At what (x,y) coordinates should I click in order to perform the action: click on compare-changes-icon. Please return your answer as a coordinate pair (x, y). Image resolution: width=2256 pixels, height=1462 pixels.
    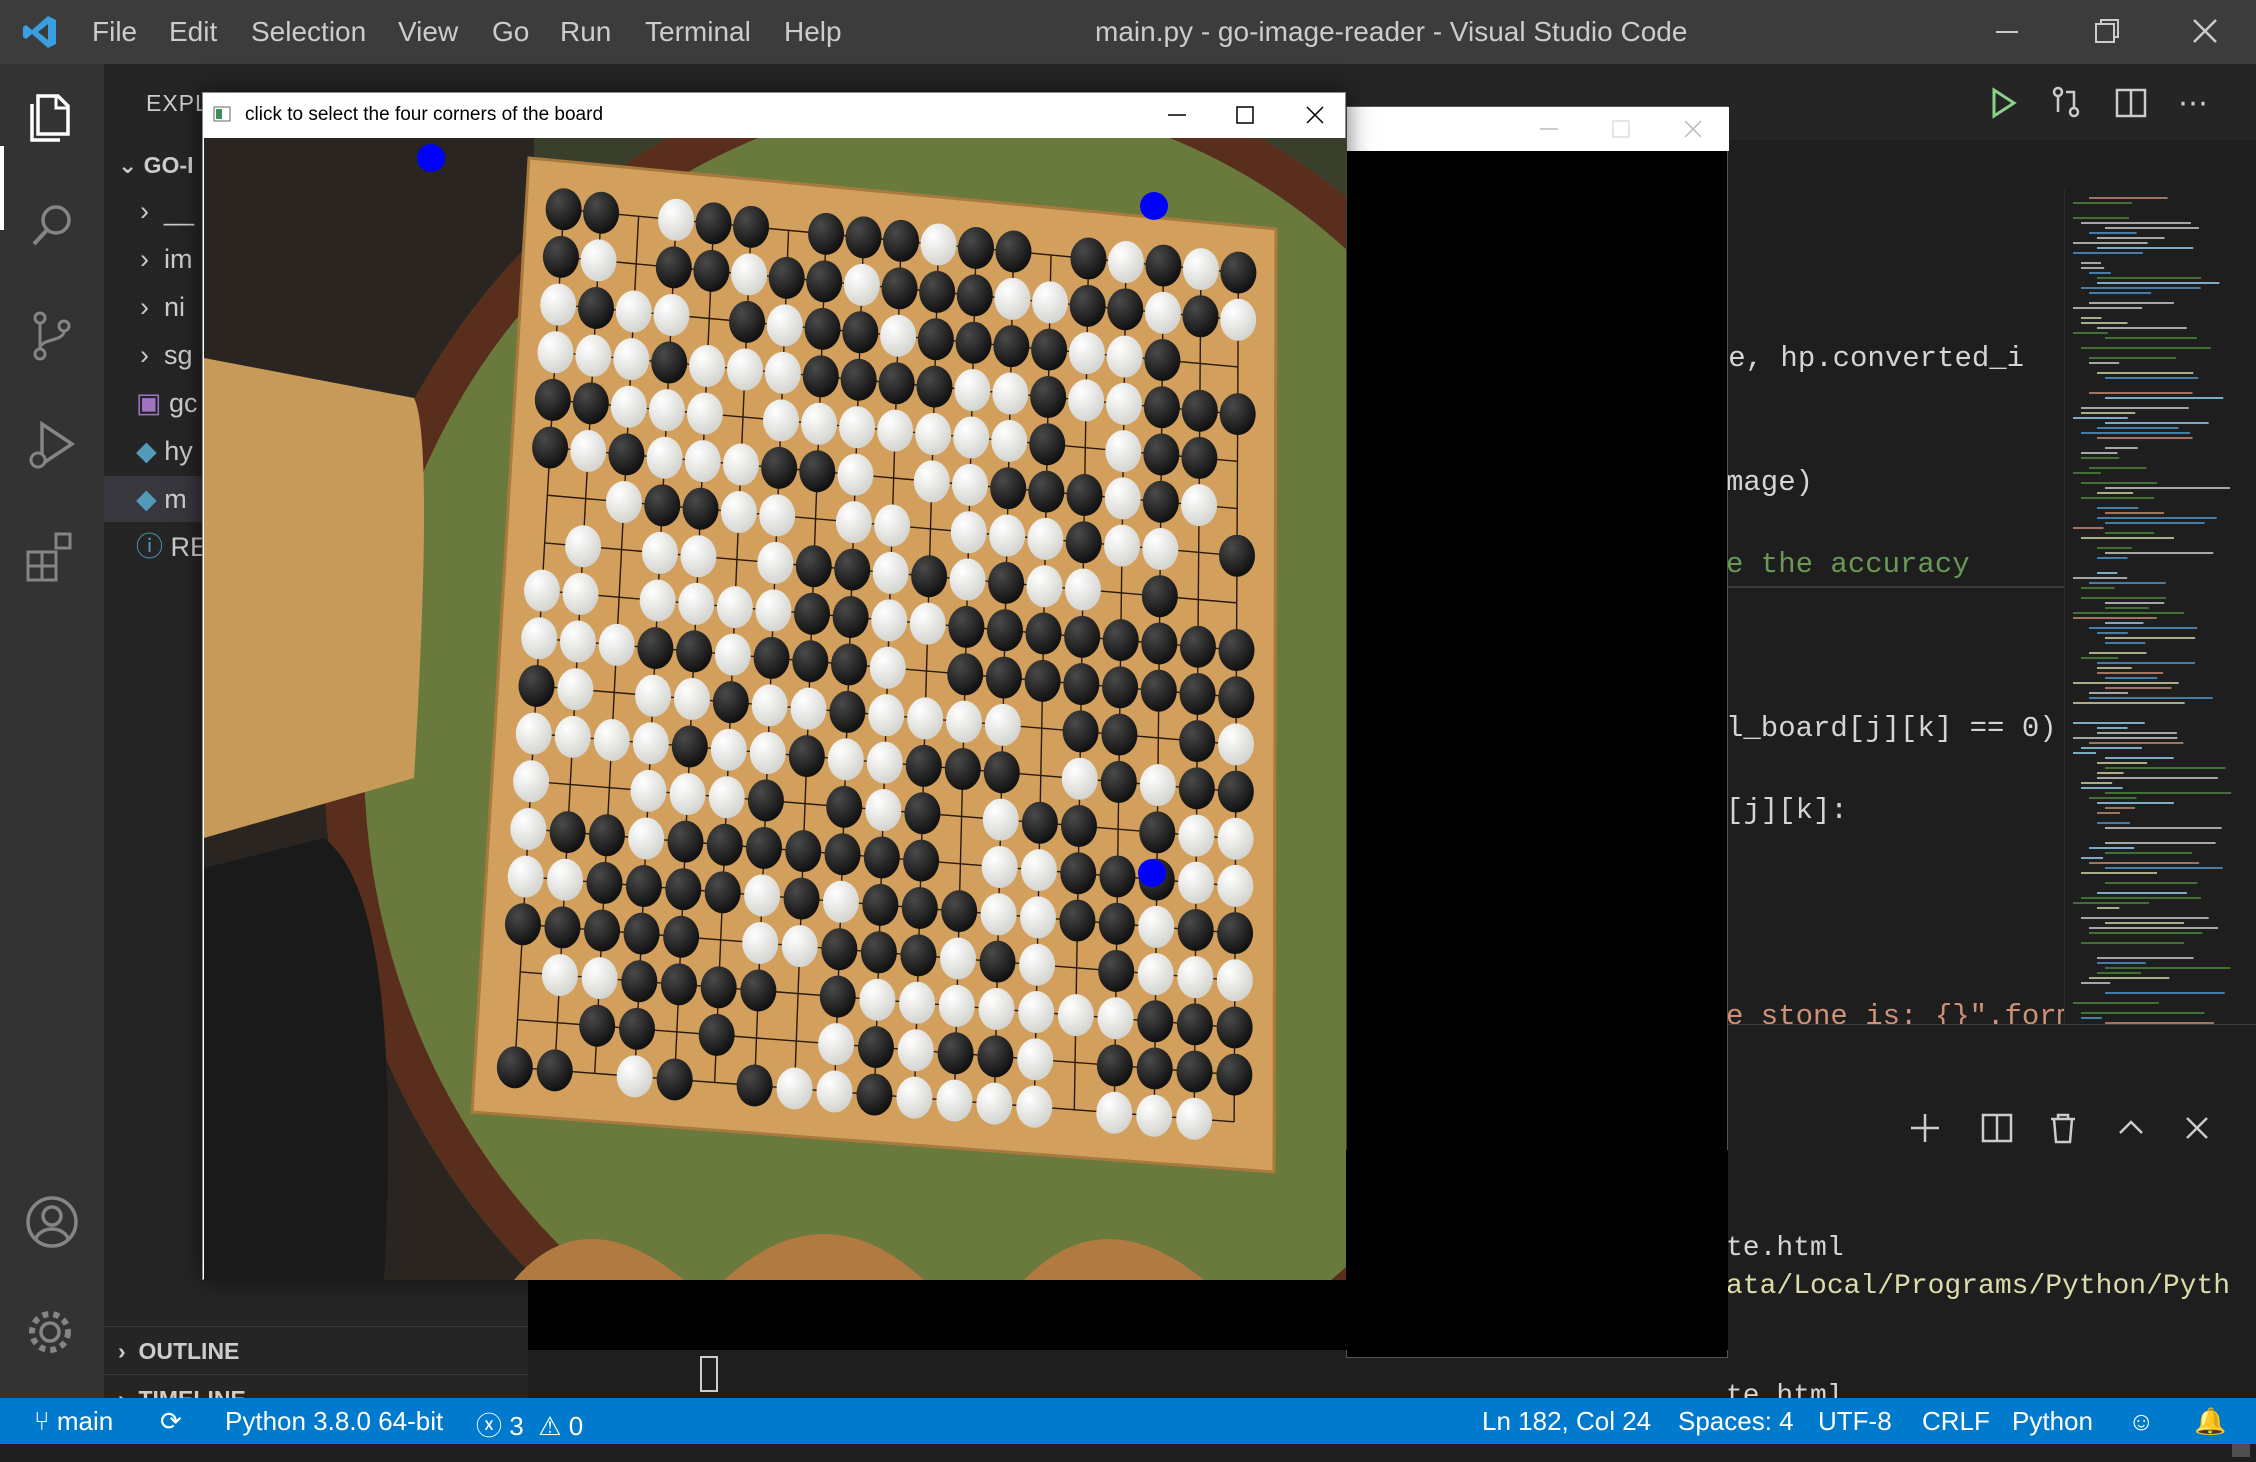
    Looking at the image, I should click on (2066, 102).